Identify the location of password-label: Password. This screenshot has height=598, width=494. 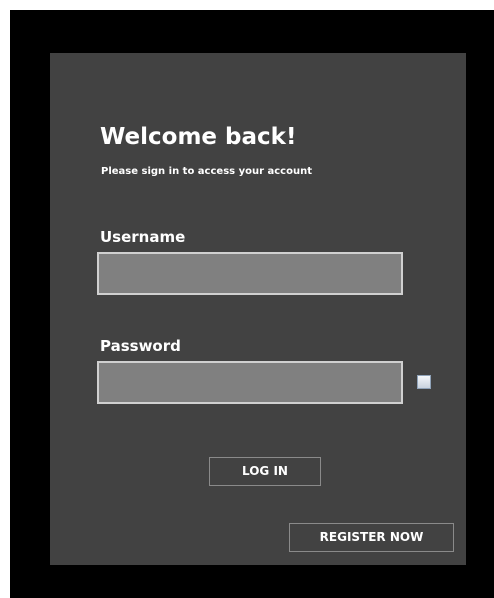
(140, 346).